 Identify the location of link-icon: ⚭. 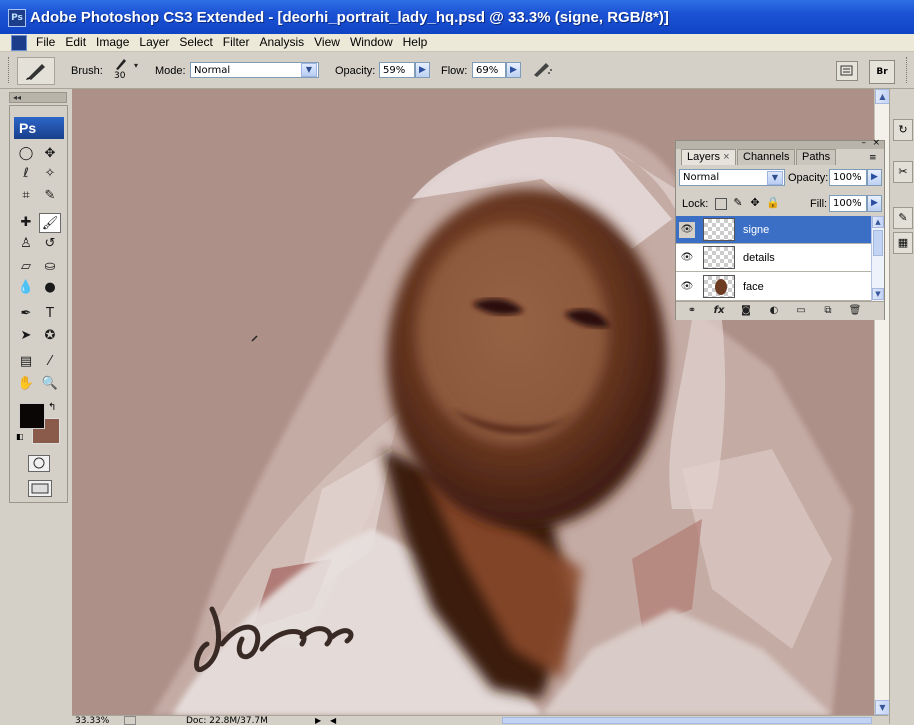
(692, 311).